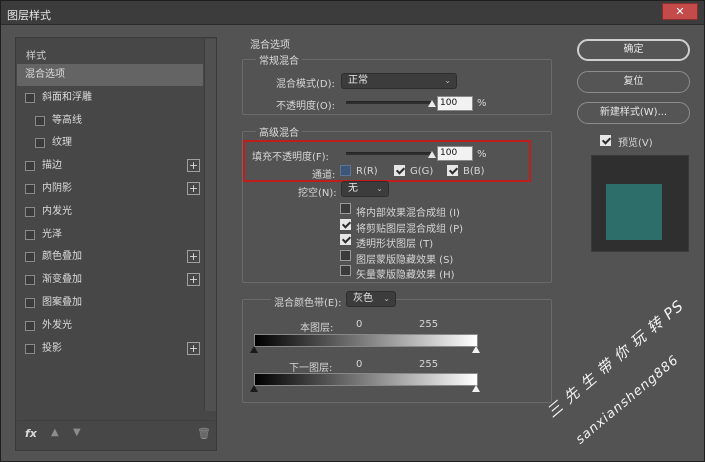  I want to click on blend-mode-label: 混合模式(D):, so click(305, 84).